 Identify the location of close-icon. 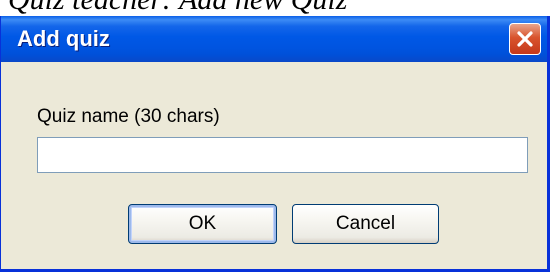
(525, 39).